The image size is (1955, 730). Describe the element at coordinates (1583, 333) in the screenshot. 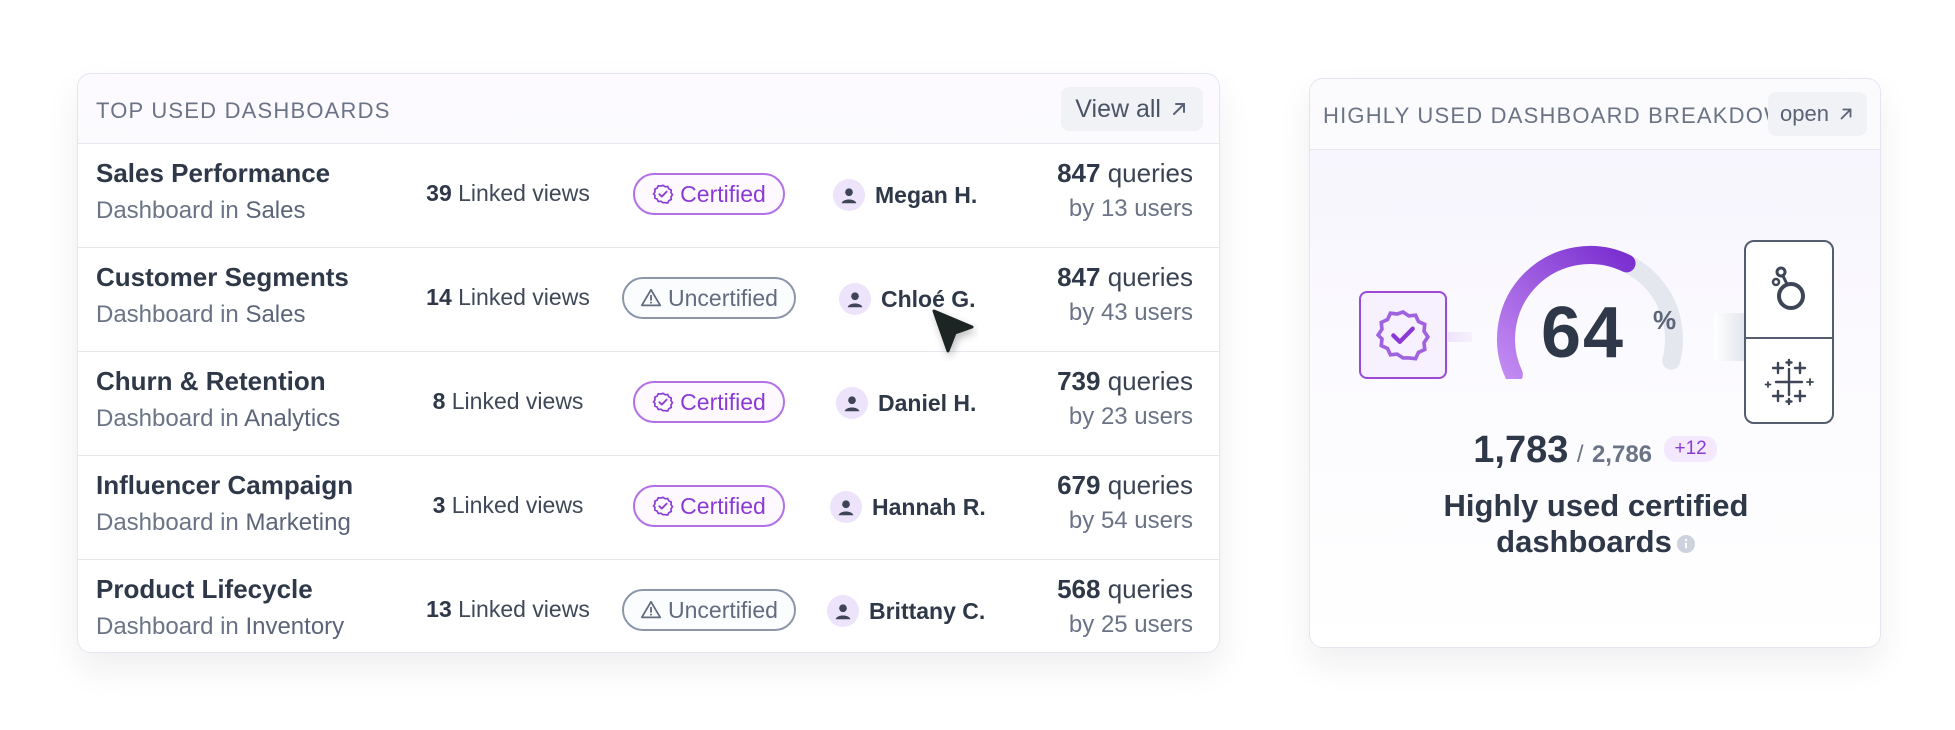

I see `gauge-value: 64` at that location.